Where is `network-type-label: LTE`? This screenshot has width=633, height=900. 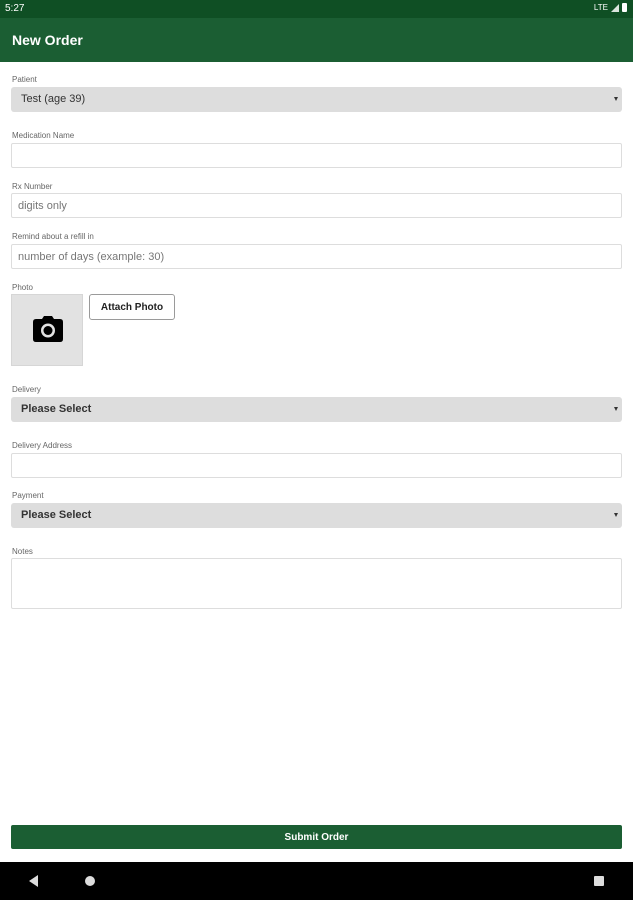 network-type-label: LTE is located at coordinates (600, 7).